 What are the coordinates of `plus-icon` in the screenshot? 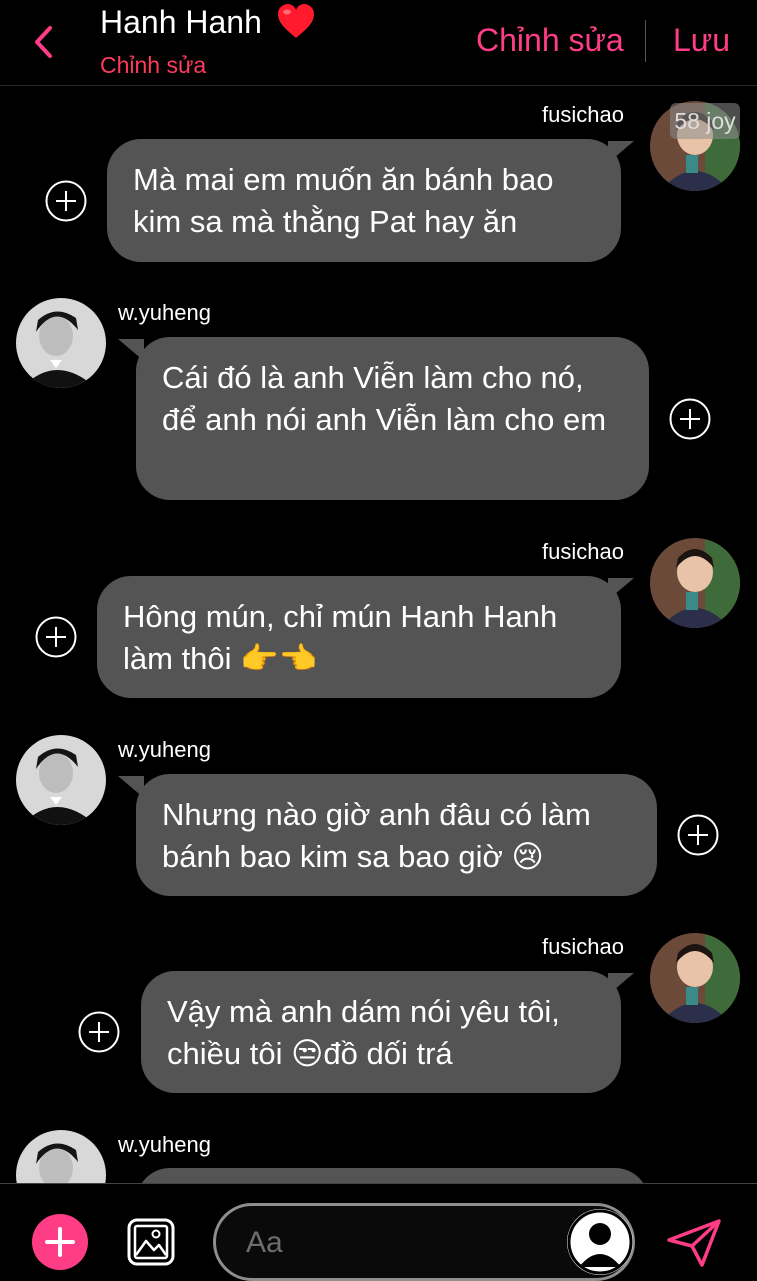 It's located at (60, 1242).